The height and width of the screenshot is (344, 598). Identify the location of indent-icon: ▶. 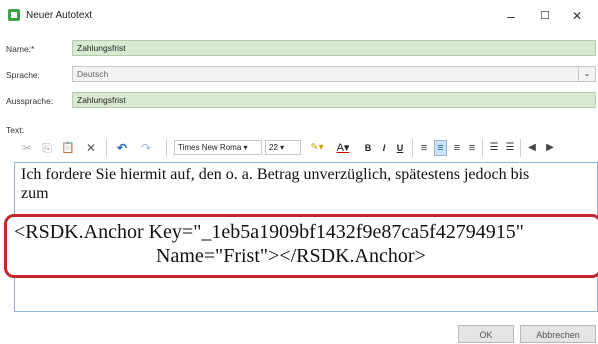
(550, 148).